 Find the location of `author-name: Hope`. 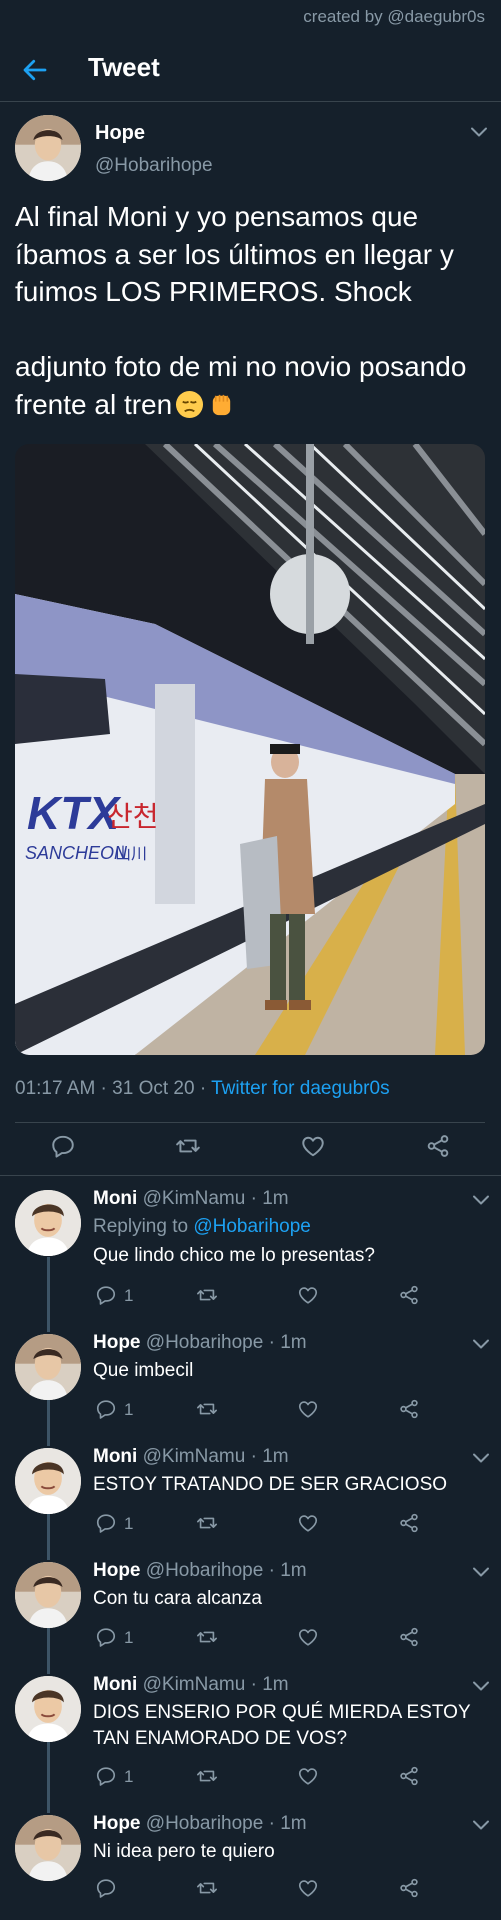

author-name: Hope is located at coordinates (120, 133).